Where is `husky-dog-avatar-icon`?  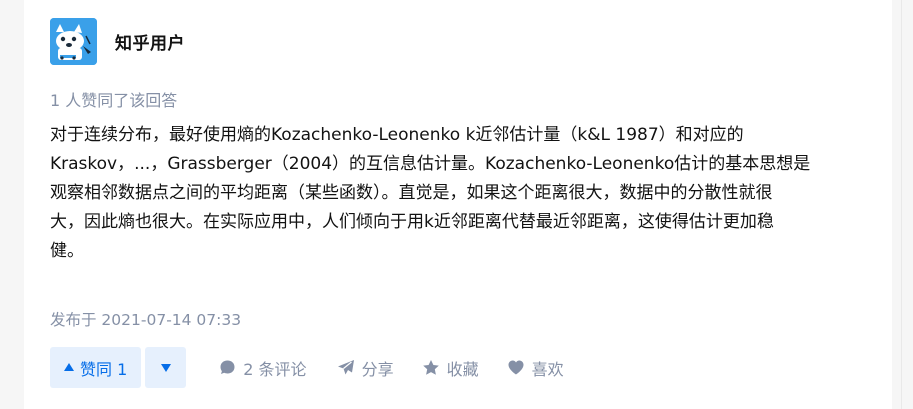 husky-dog-avatar-icon is located at coordinates (73, 41).